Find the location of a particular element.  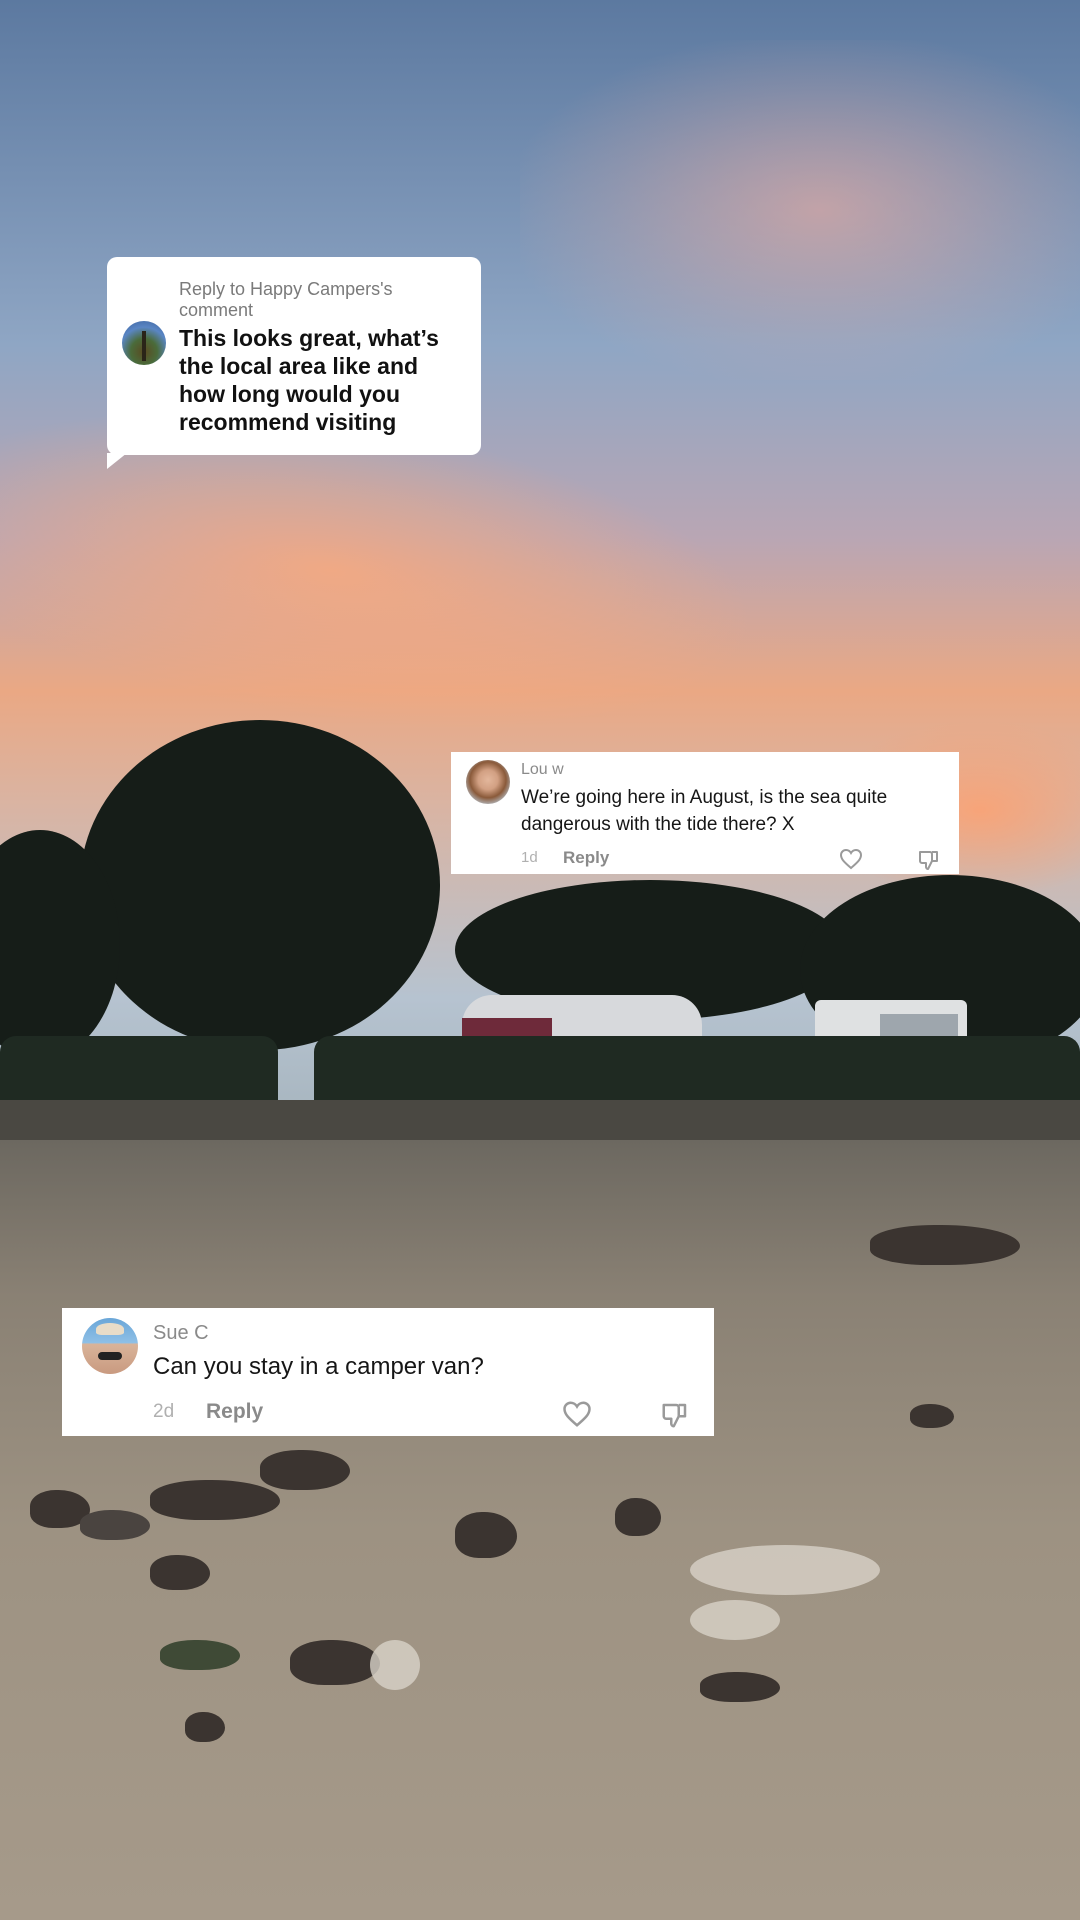

comment-username: Sue C is located at coordinates (181, 1333).